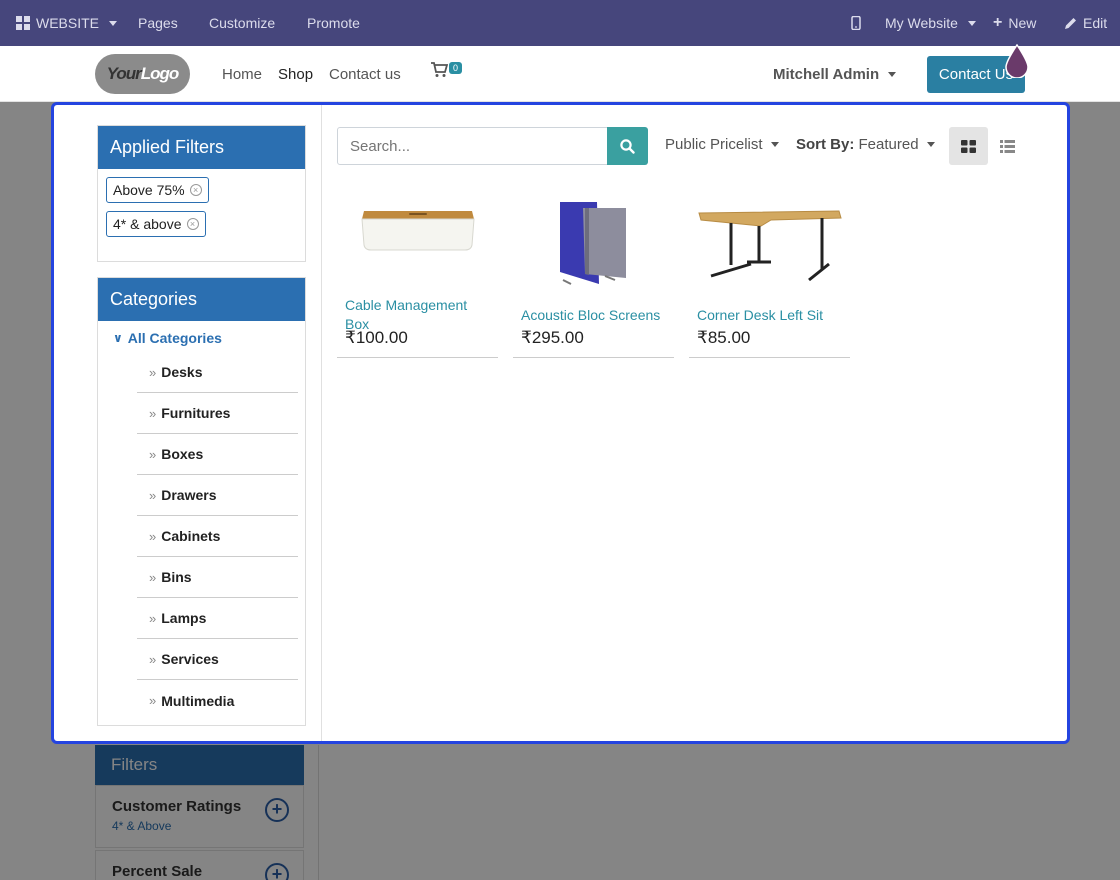 This screenshot has height=880, width=1120. I want to click on category-item-bins: » Bins, so click(217, 577).